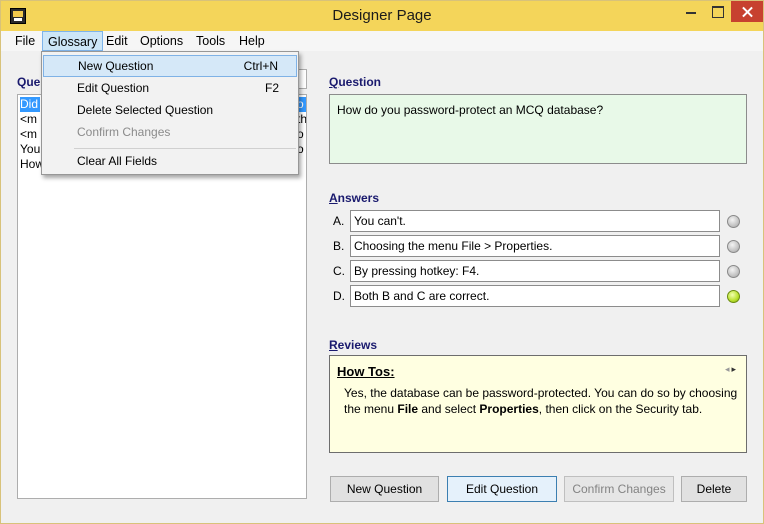 The image size is (764, 524). Describe the element at coordinates (714, 489) in the screenshot. I see `delete-button: Delete` at that location.